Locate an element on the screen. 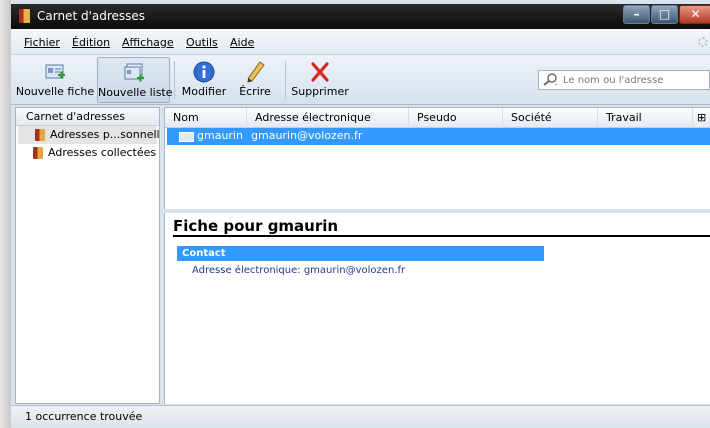  write-button: Écrire is located at coordinates (255, 80).